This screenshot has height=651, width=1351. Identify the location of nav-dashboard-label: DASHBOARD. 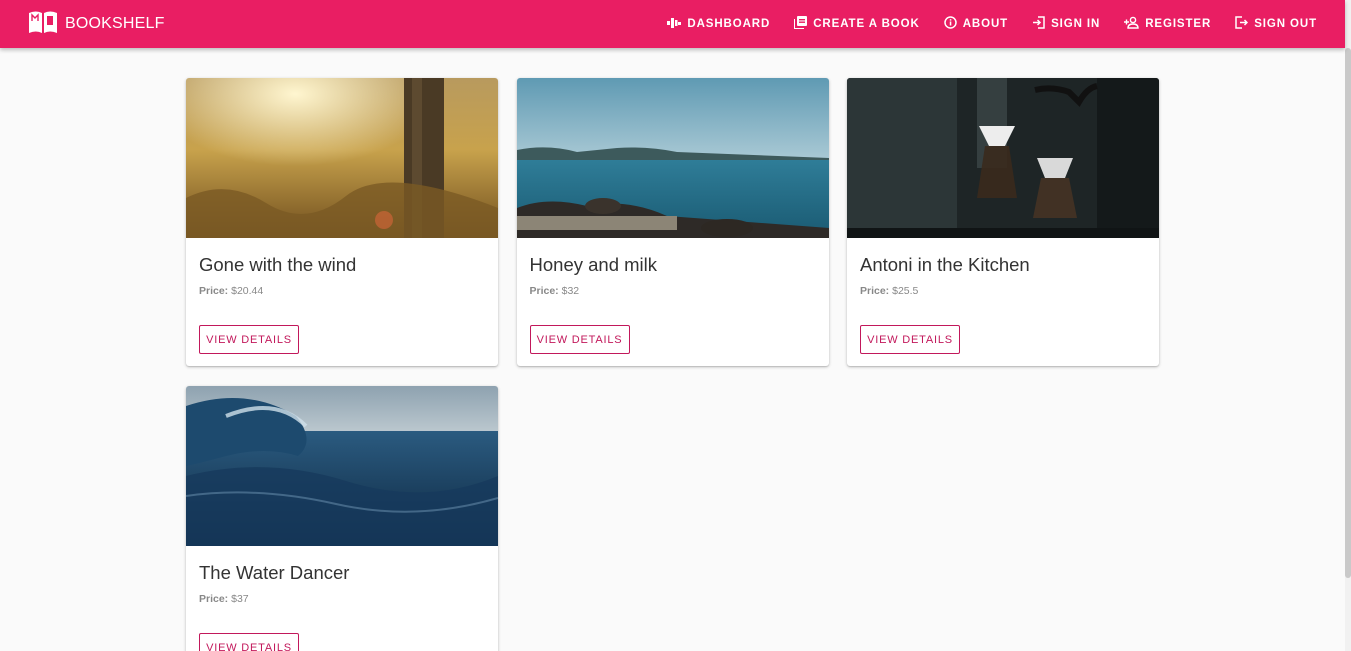
(729, 24).